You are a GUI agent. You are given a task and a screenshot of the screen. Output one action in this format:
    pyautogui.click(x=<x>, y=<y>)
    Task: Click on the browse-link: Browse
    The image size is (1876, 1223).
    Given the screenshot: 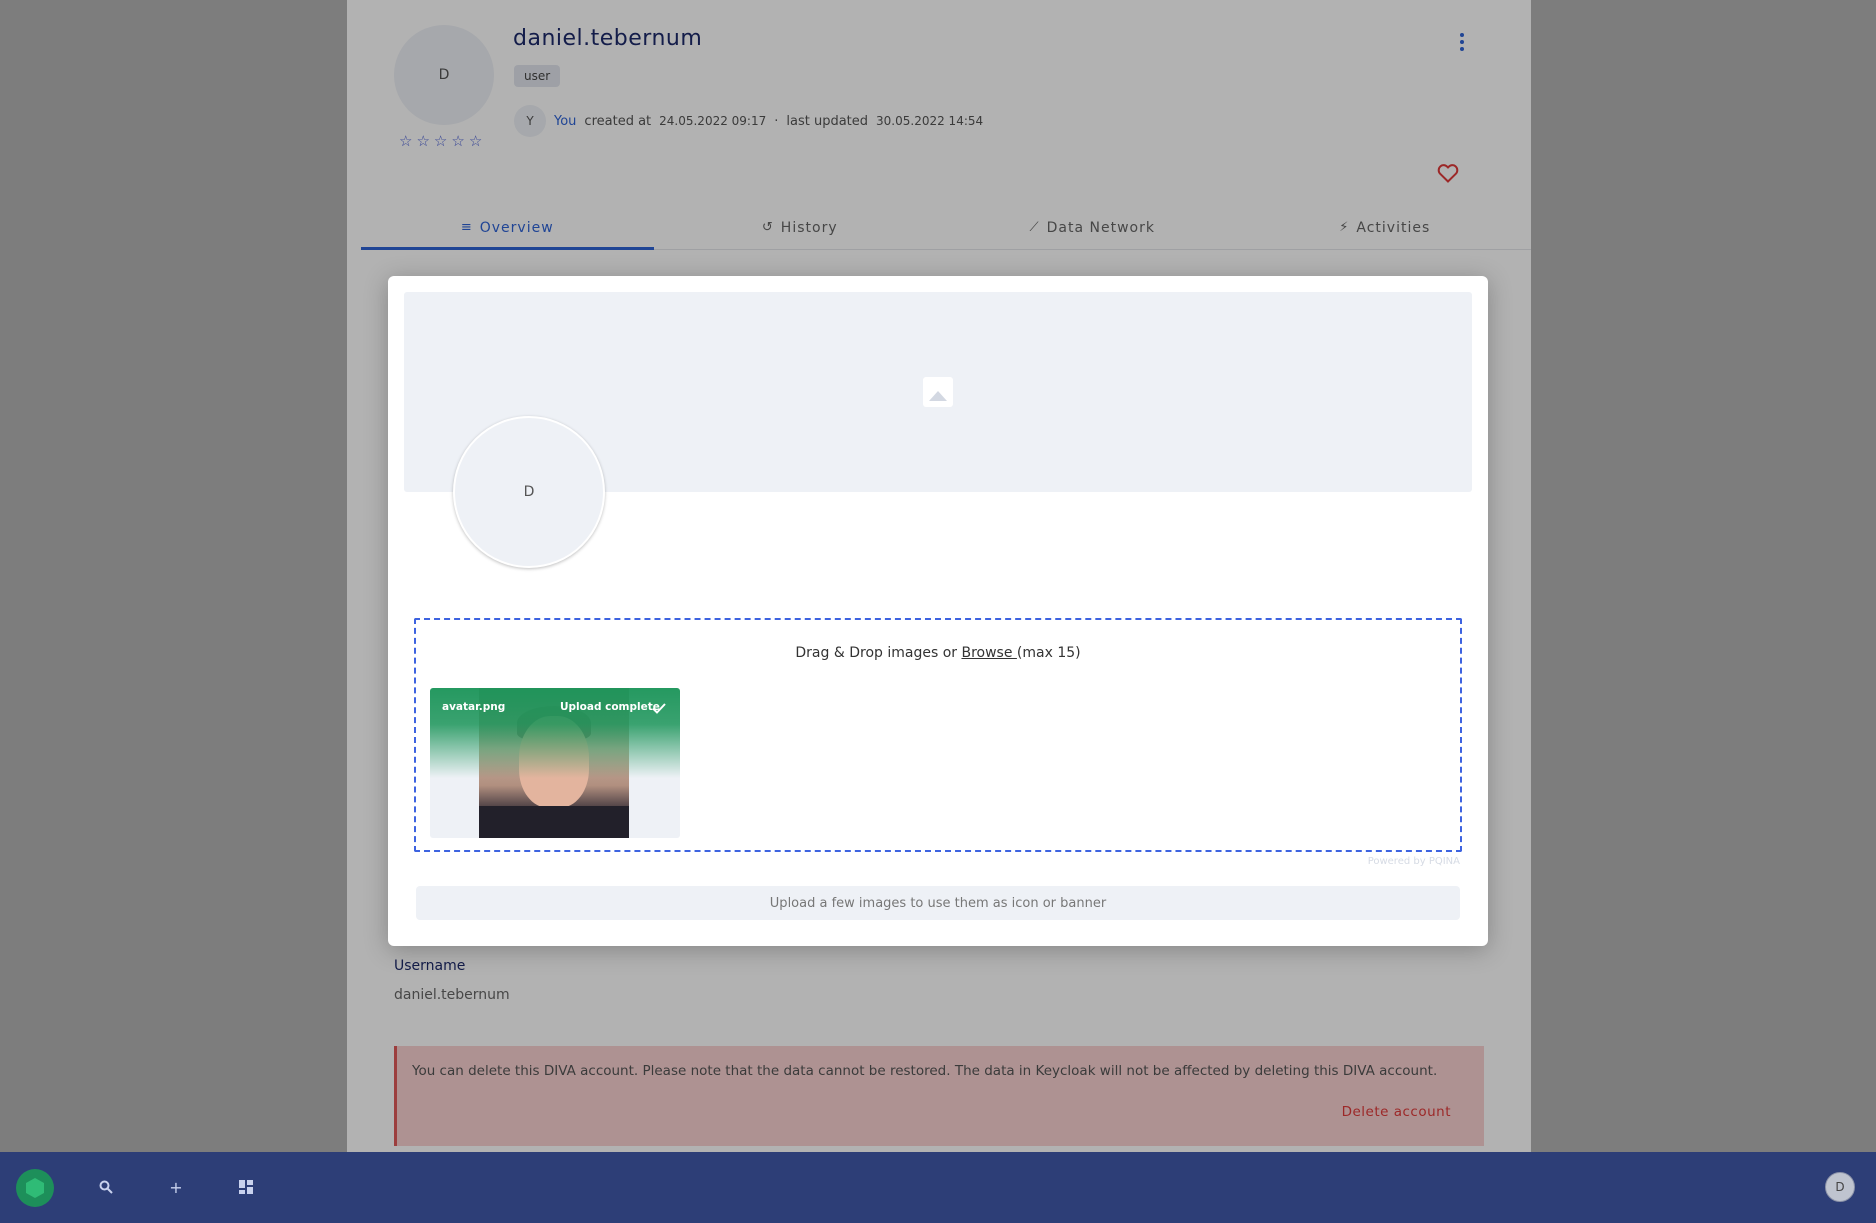 What is the action you would take?
    pyautogui.click(x=988, y=653)
    